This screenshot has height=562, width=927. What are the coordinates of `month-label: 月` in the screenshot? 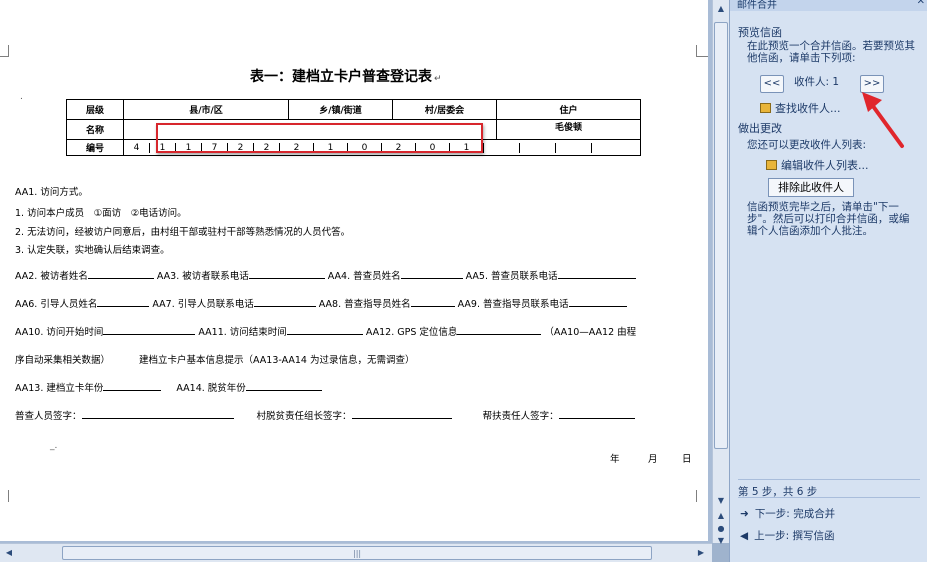 It's located at (653, 459).